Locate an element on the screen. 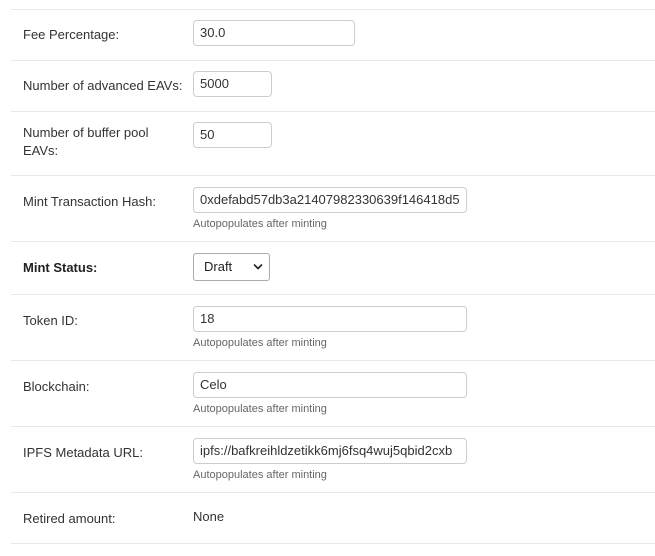 The height and width of the screenshot is (556, 655). mint-transaction-hash-label: Mint Transaction Hash: is located at coordinates (89, 201).